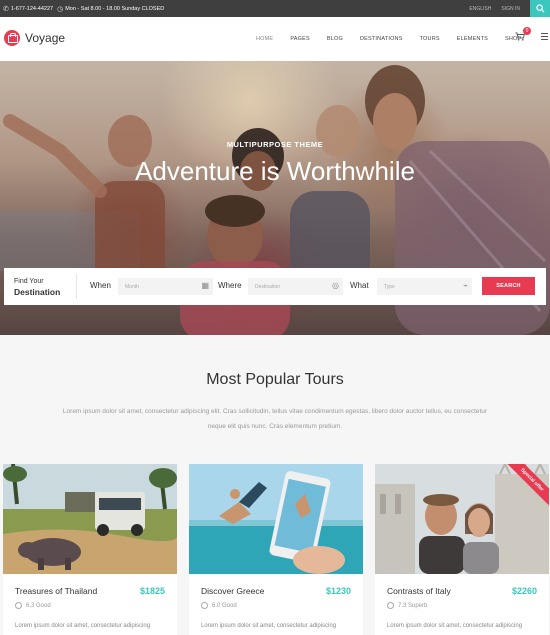  What do you see at coordinates (524, 591) in the screenshot?
I see `tour-price: $2260` at bounding box center [524, 591].